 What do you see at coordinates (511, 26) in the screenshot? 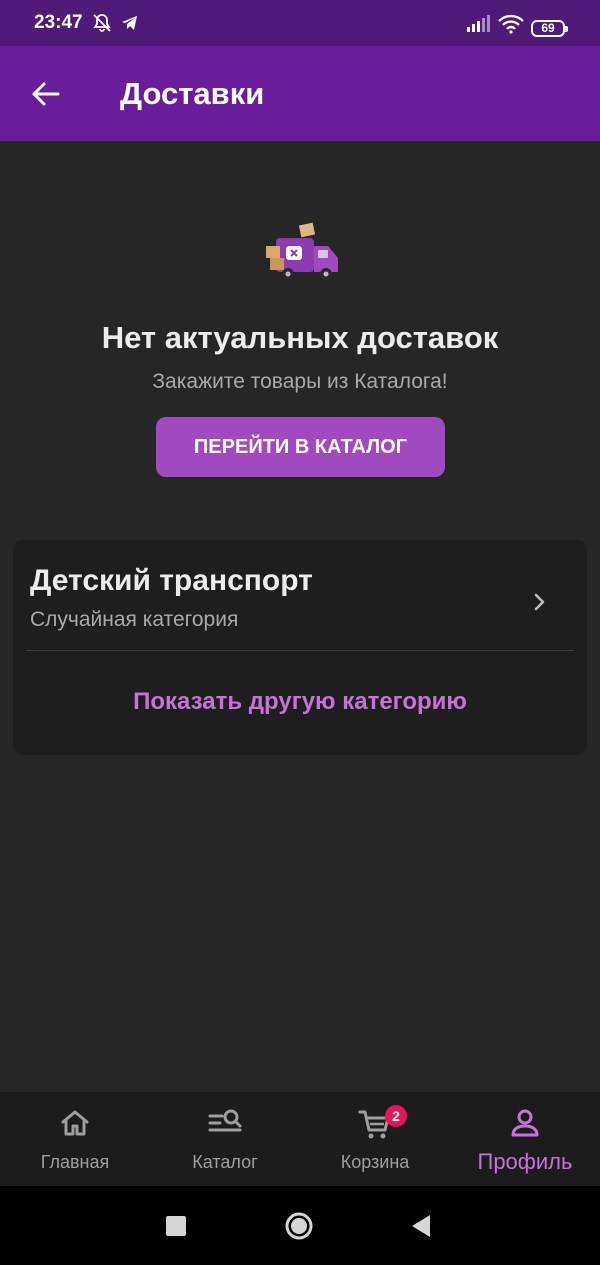
I see `wifi-icon` at bounding box center [511, 26].